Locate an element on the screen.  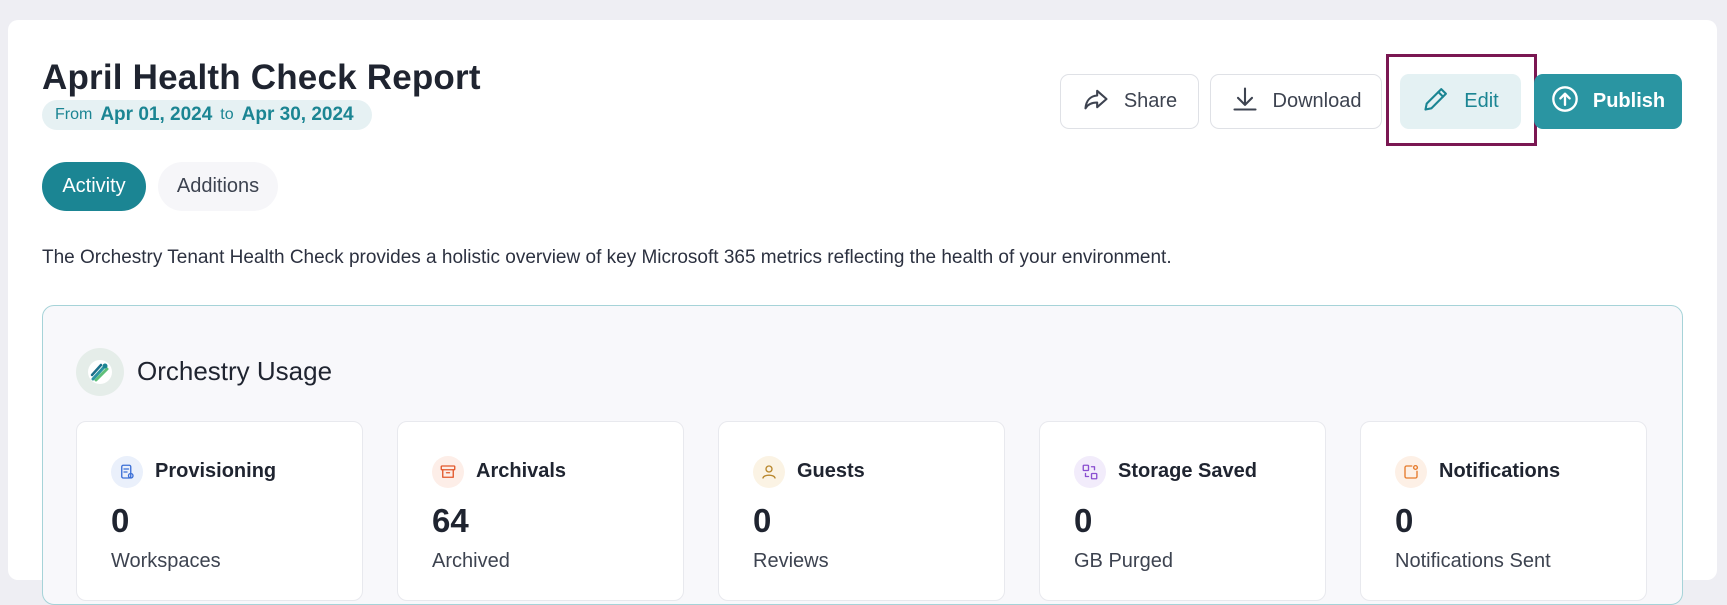
publish-label: Publish is located at coordinates (1629, 101).